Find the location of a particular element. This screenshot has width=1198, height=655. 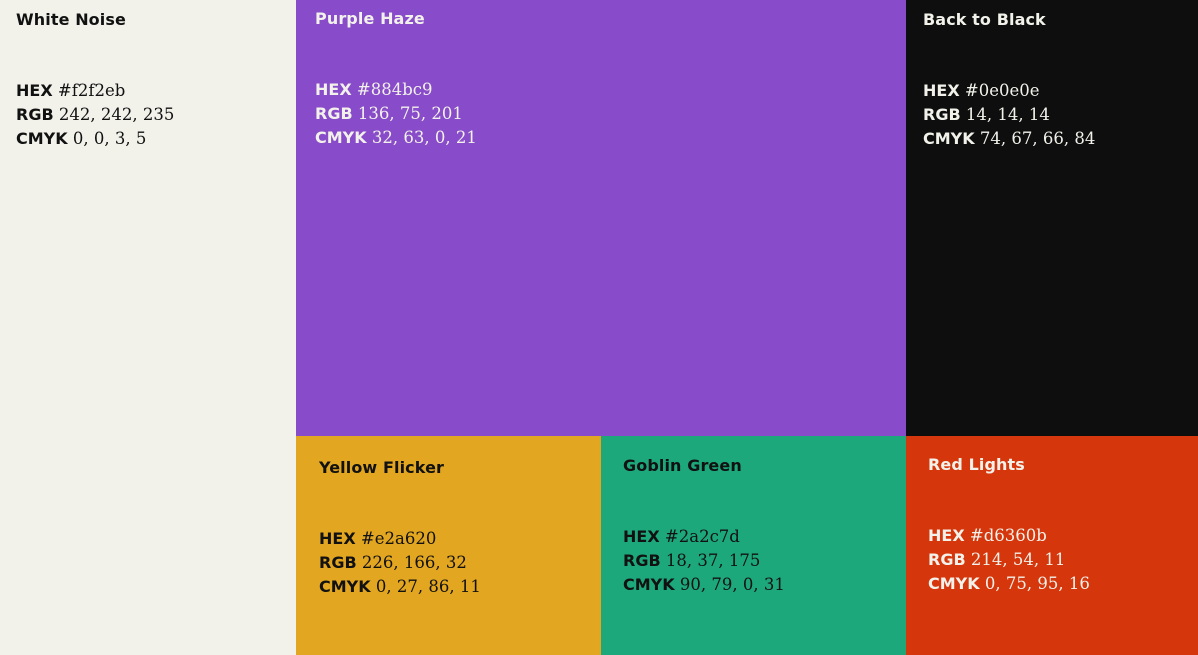

rgb-line: RGB 136, 75, 201 is located at coordinates (396, 114).